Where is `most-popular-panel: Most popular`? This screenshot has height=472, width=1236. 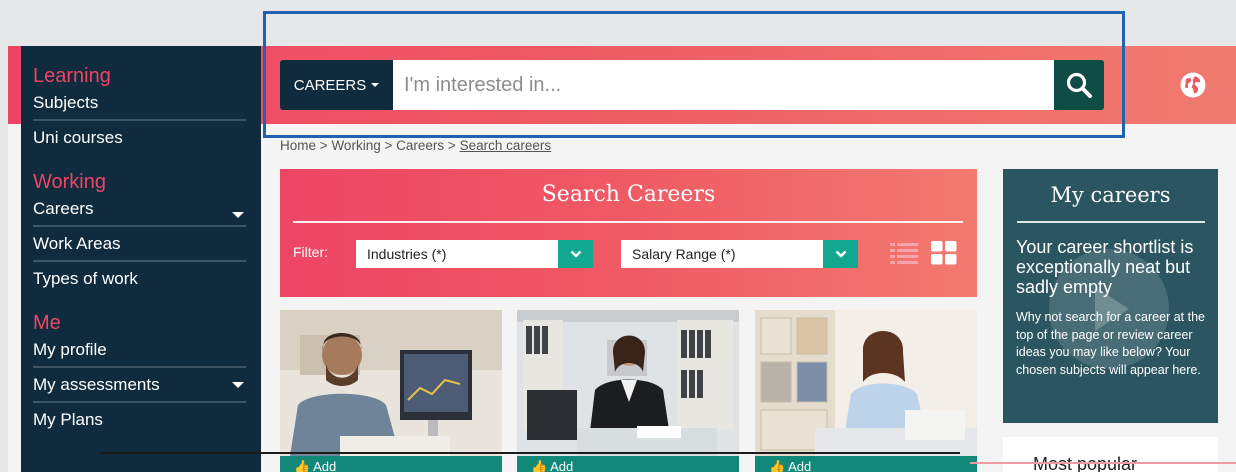 most-popular-panel: Most popular is located at coordinates (1110, 454).